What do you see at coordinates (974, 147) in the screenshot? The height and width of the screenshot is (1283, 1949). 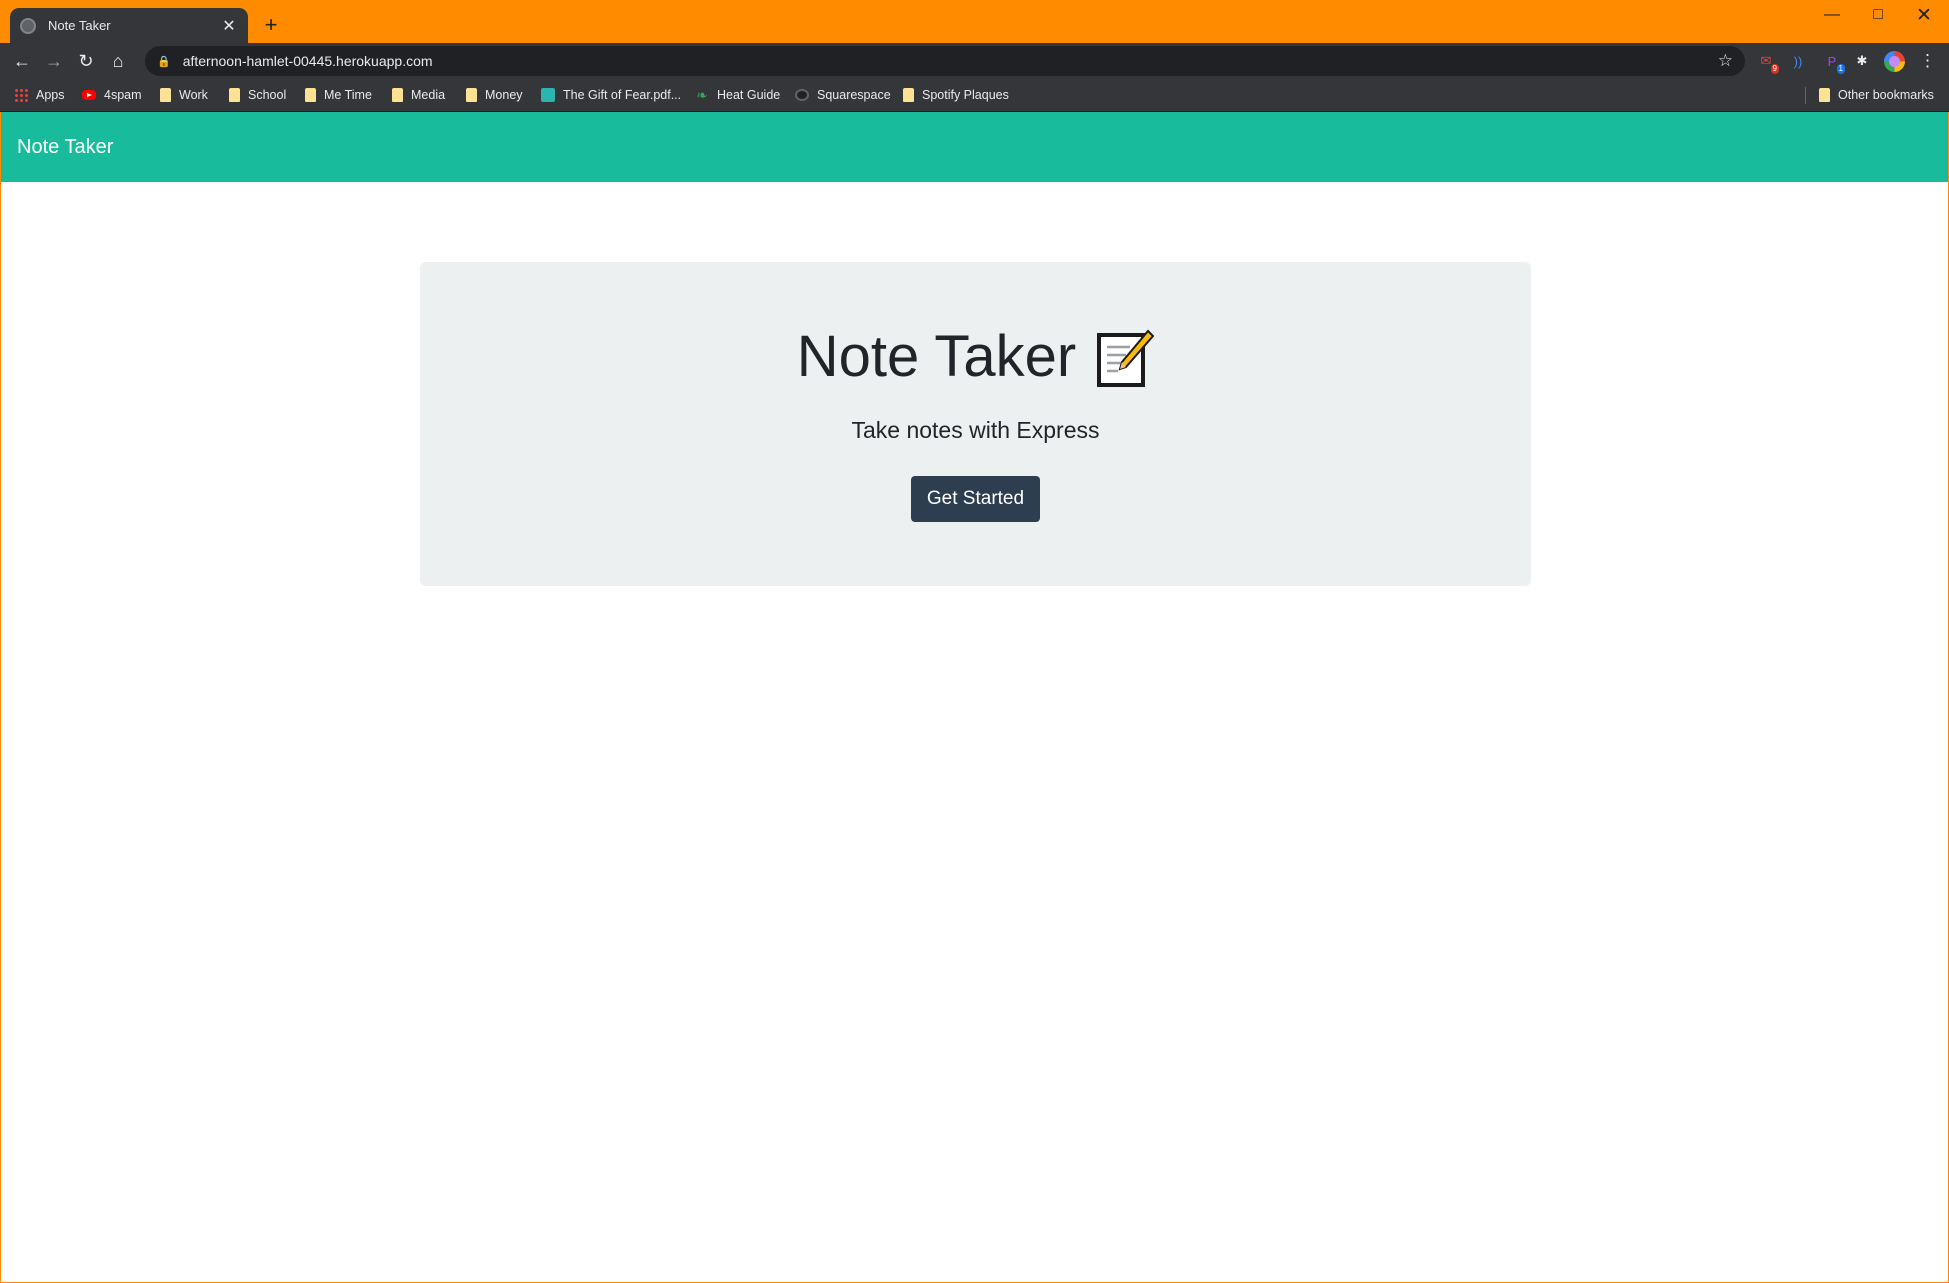 I see `site-navbar: Note Taker` at bounding box center [974, 147].